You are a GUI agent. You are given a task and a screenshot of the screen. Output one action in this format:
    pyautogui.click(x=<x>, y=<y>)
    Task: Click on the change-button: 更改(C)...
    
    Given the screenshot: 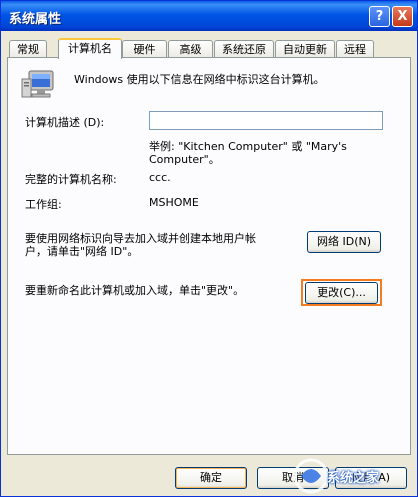 What is the action you would take?
    pyautogui.click(x=341, y=293)
    